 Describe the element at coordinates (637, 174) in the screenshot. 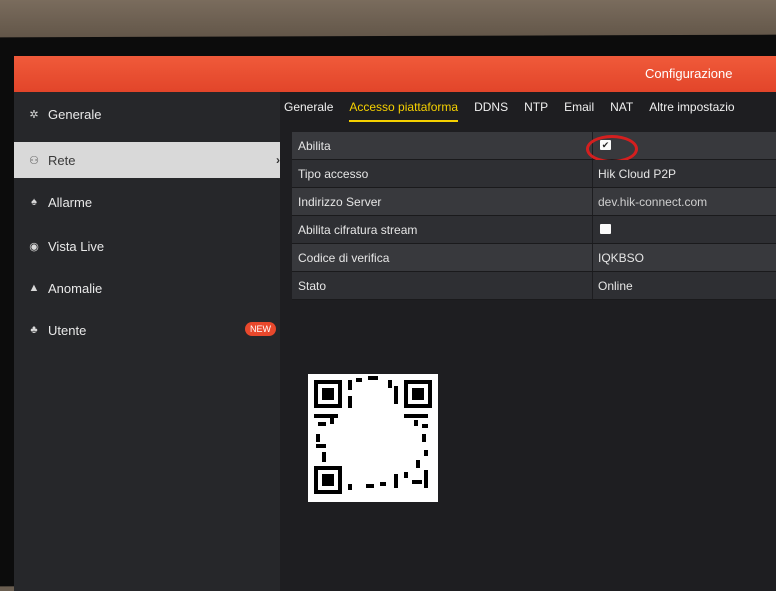

I see `access-type-select: Hik Cloud P2P` at that location.